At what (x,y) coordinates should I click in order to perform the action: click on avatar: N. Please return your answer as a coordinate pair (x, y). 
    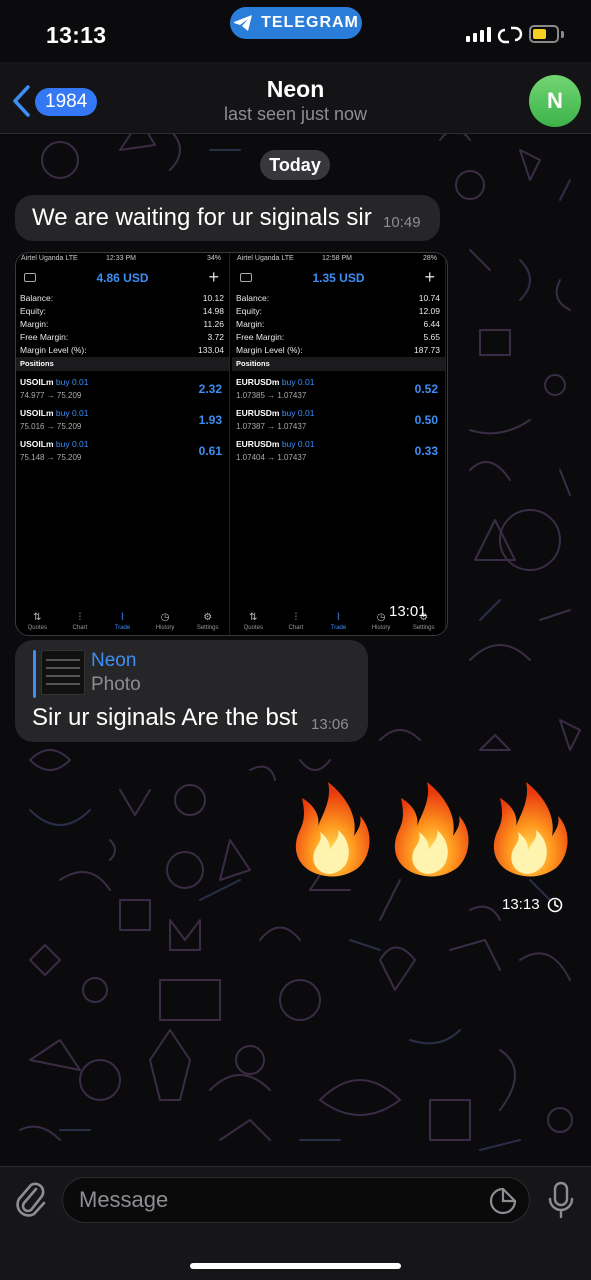
    Looking at the image, I should click on (555, 101).